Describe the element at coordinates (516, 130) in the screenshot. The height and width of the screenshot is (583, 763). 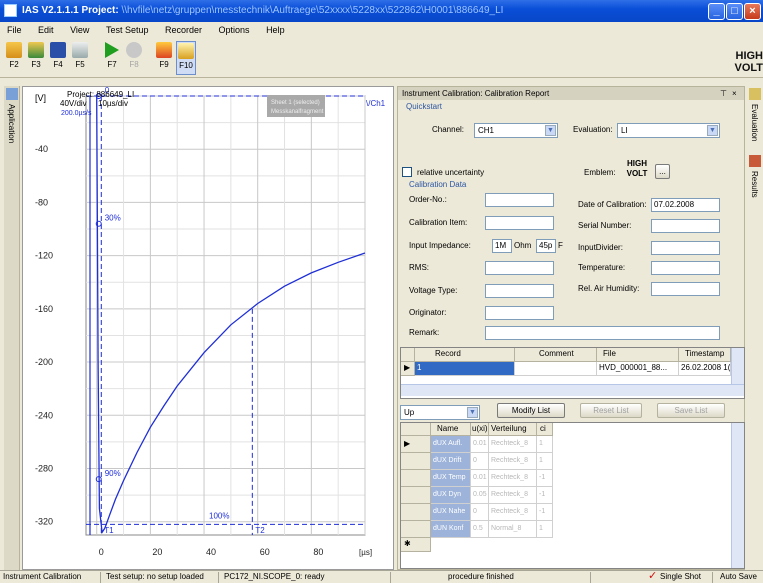
I see `channel-select: CH1 ▼` at that location.